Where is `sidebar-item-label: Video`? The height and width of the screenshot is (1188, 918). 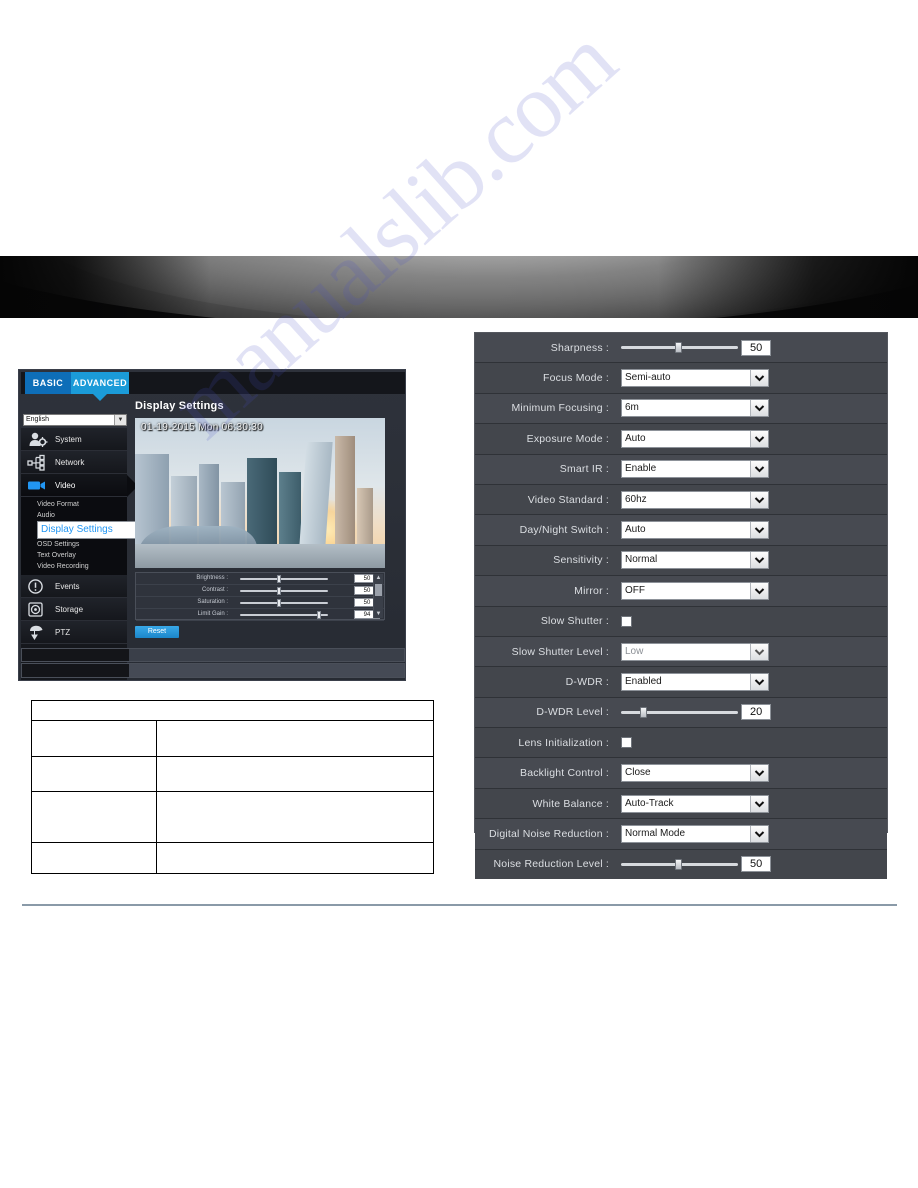
sidebar-item-label: Video is located at coordinates (65, 485).